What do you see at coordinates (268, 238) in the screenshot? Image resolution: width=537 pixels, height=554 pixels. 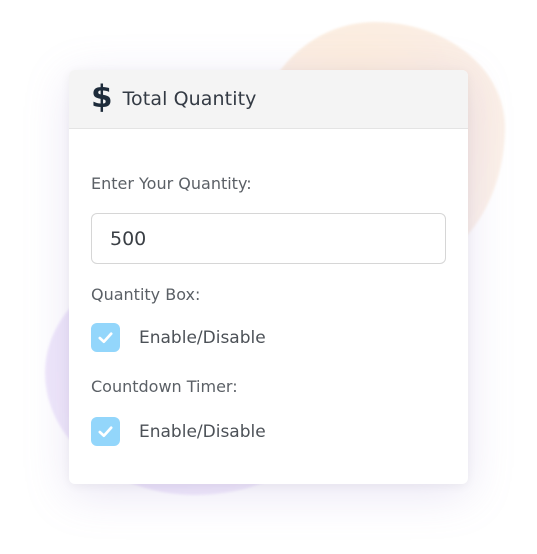 I see `quantity-input` at bounding box center [268, 238].